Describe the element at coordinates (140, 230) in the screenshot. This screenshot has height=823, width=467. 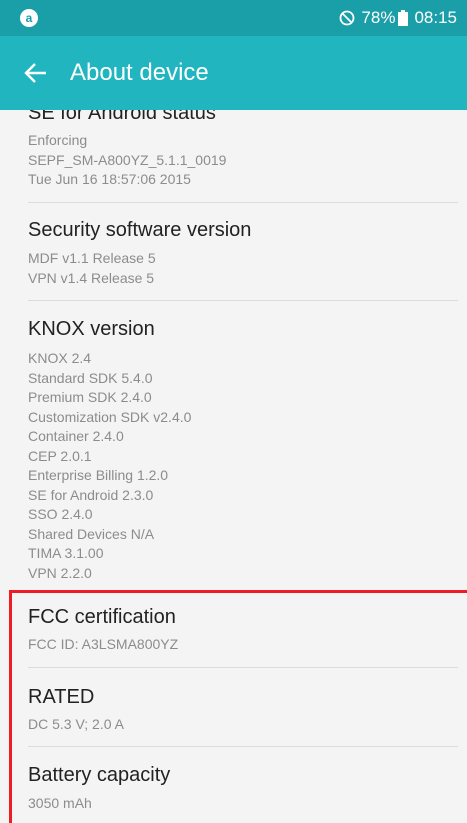
I see `list-item-title: Security software version` at that location.